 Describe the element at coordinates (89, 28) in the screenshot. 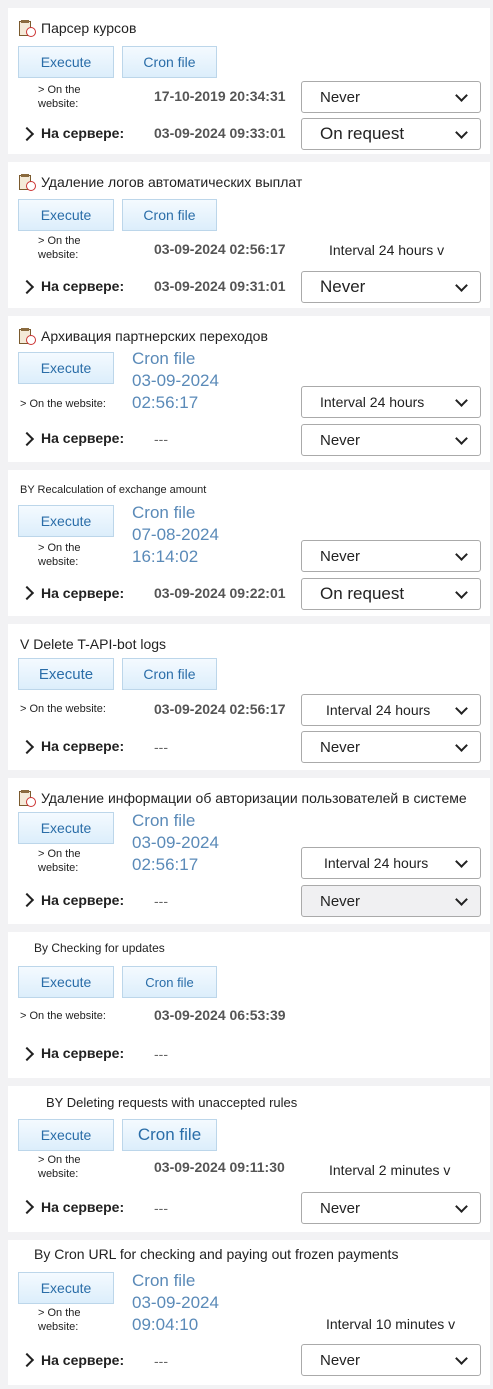

I see `task-title: Парсер курсов` at that location.